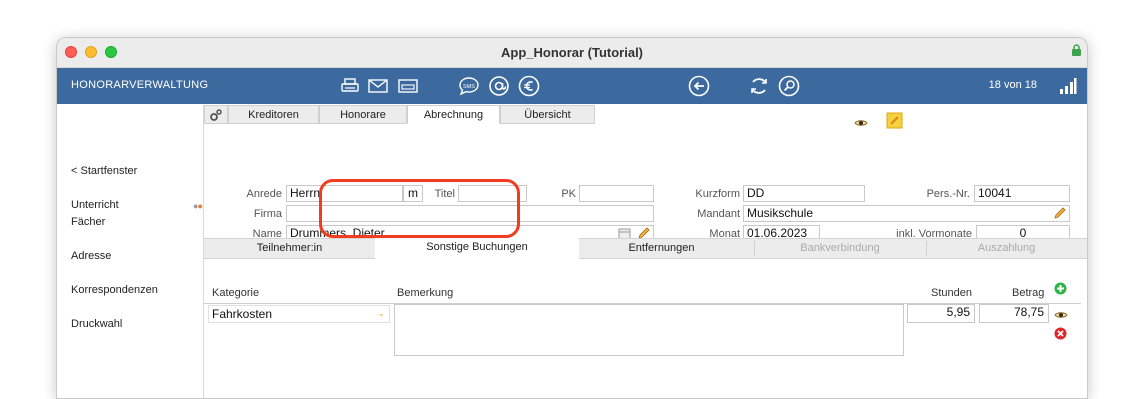 The width and height of the screenshot is (1142, 399). What do you see at coordinates (242, 314) in the screenshot?
I see `kategorie-value: Fahrkosten` at bounding box center [242, 314].